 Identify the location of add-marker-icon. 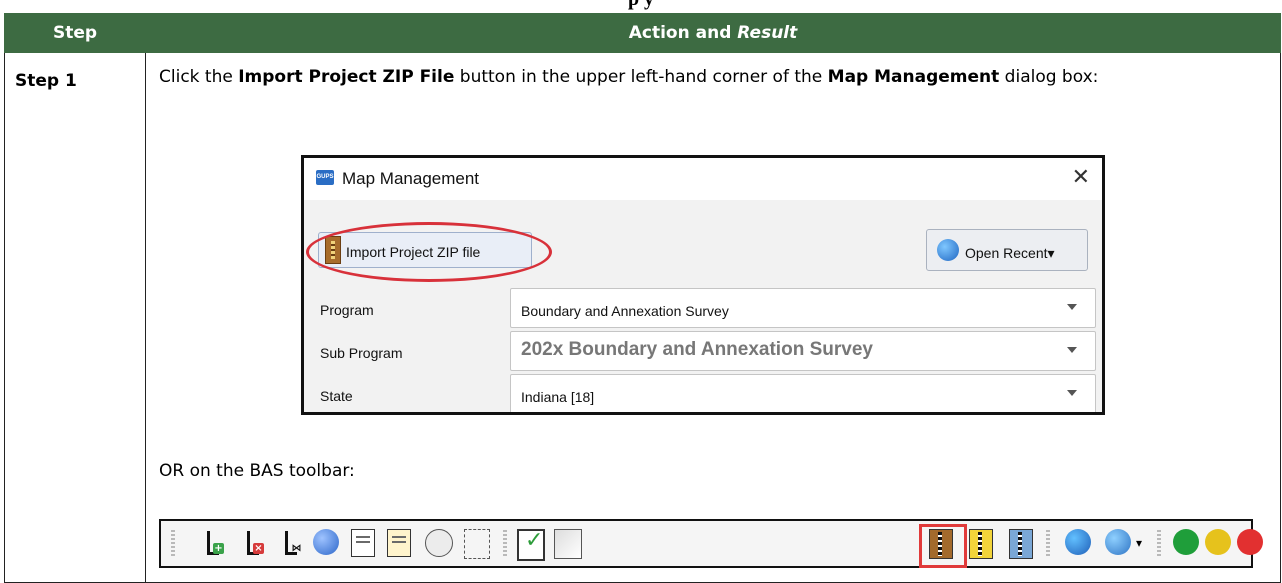
(1186, 542).